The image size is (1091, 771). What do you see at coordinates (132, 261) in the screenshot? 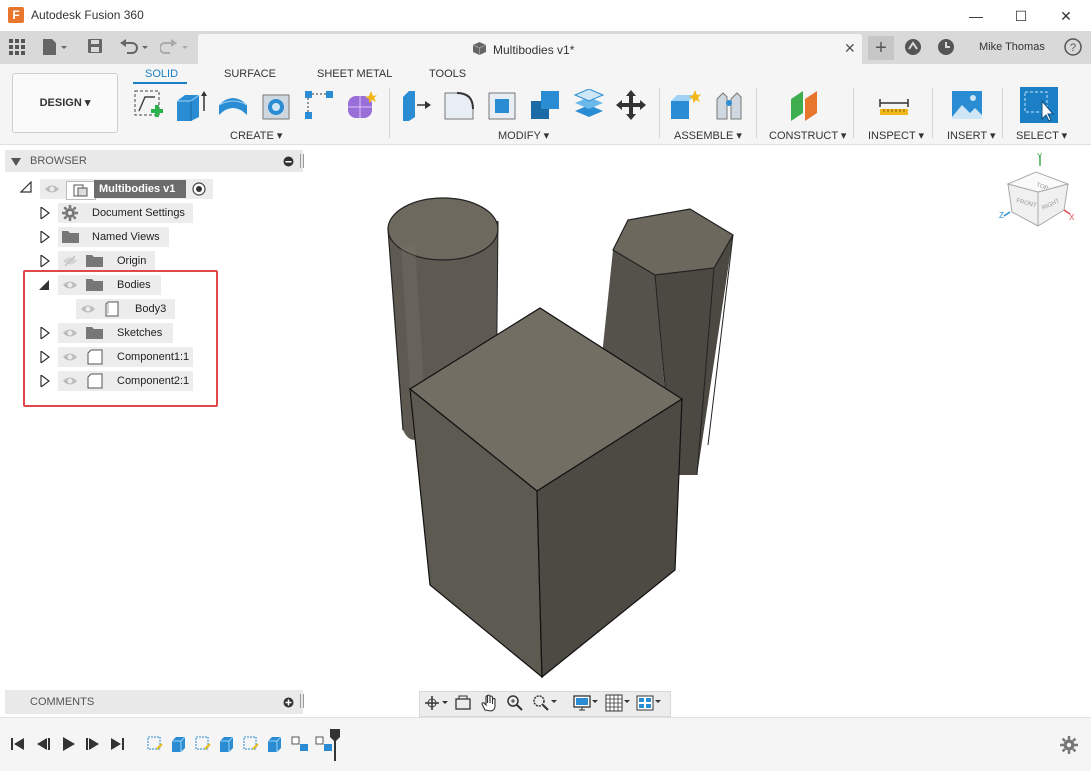
I see `tree-item-label: Origin` at bounding box center [132, 261].